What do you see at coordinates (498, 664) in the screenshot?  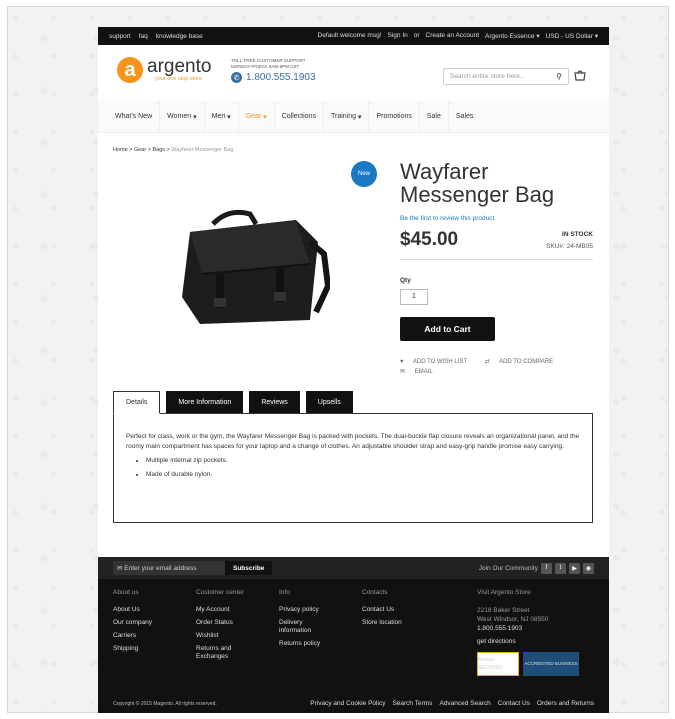 I see `norton-badge: Norton SECURED` at bounding box center [498, 664].